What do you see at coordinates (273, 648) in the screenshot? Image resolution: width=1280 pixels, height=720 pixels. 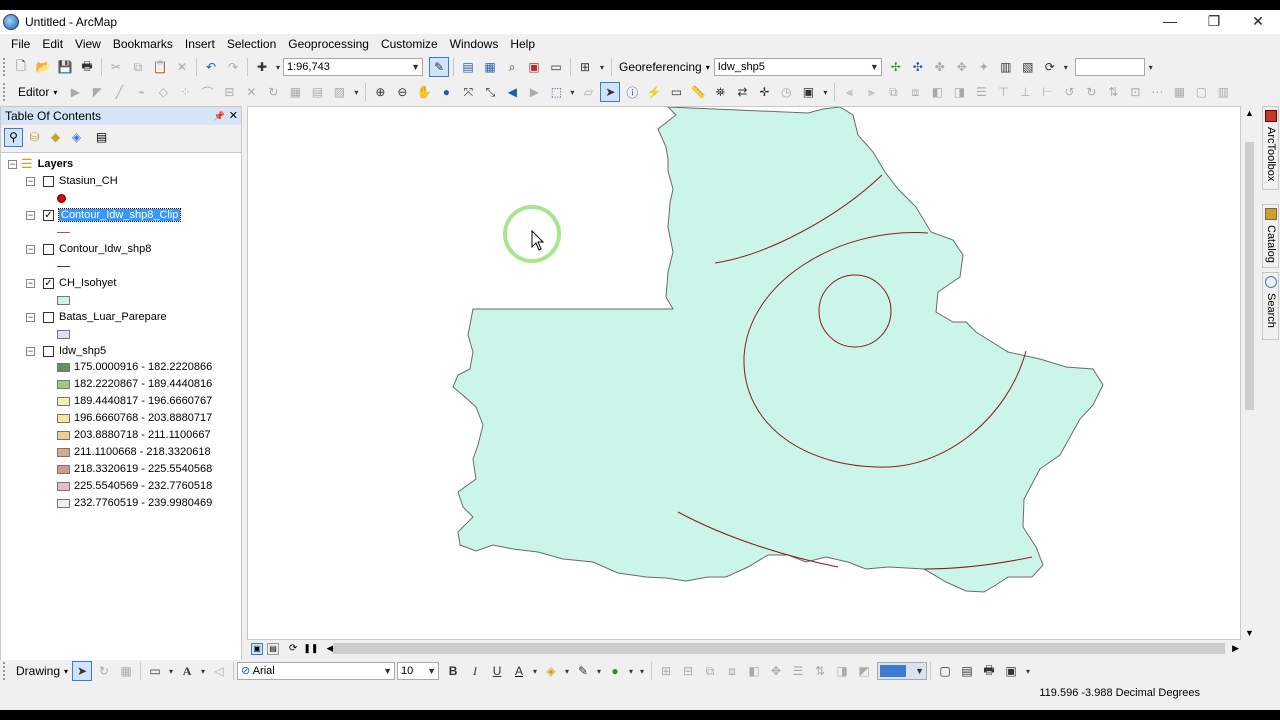 I see `layout-view-icon: ▤` at bounding box center [273, 648].